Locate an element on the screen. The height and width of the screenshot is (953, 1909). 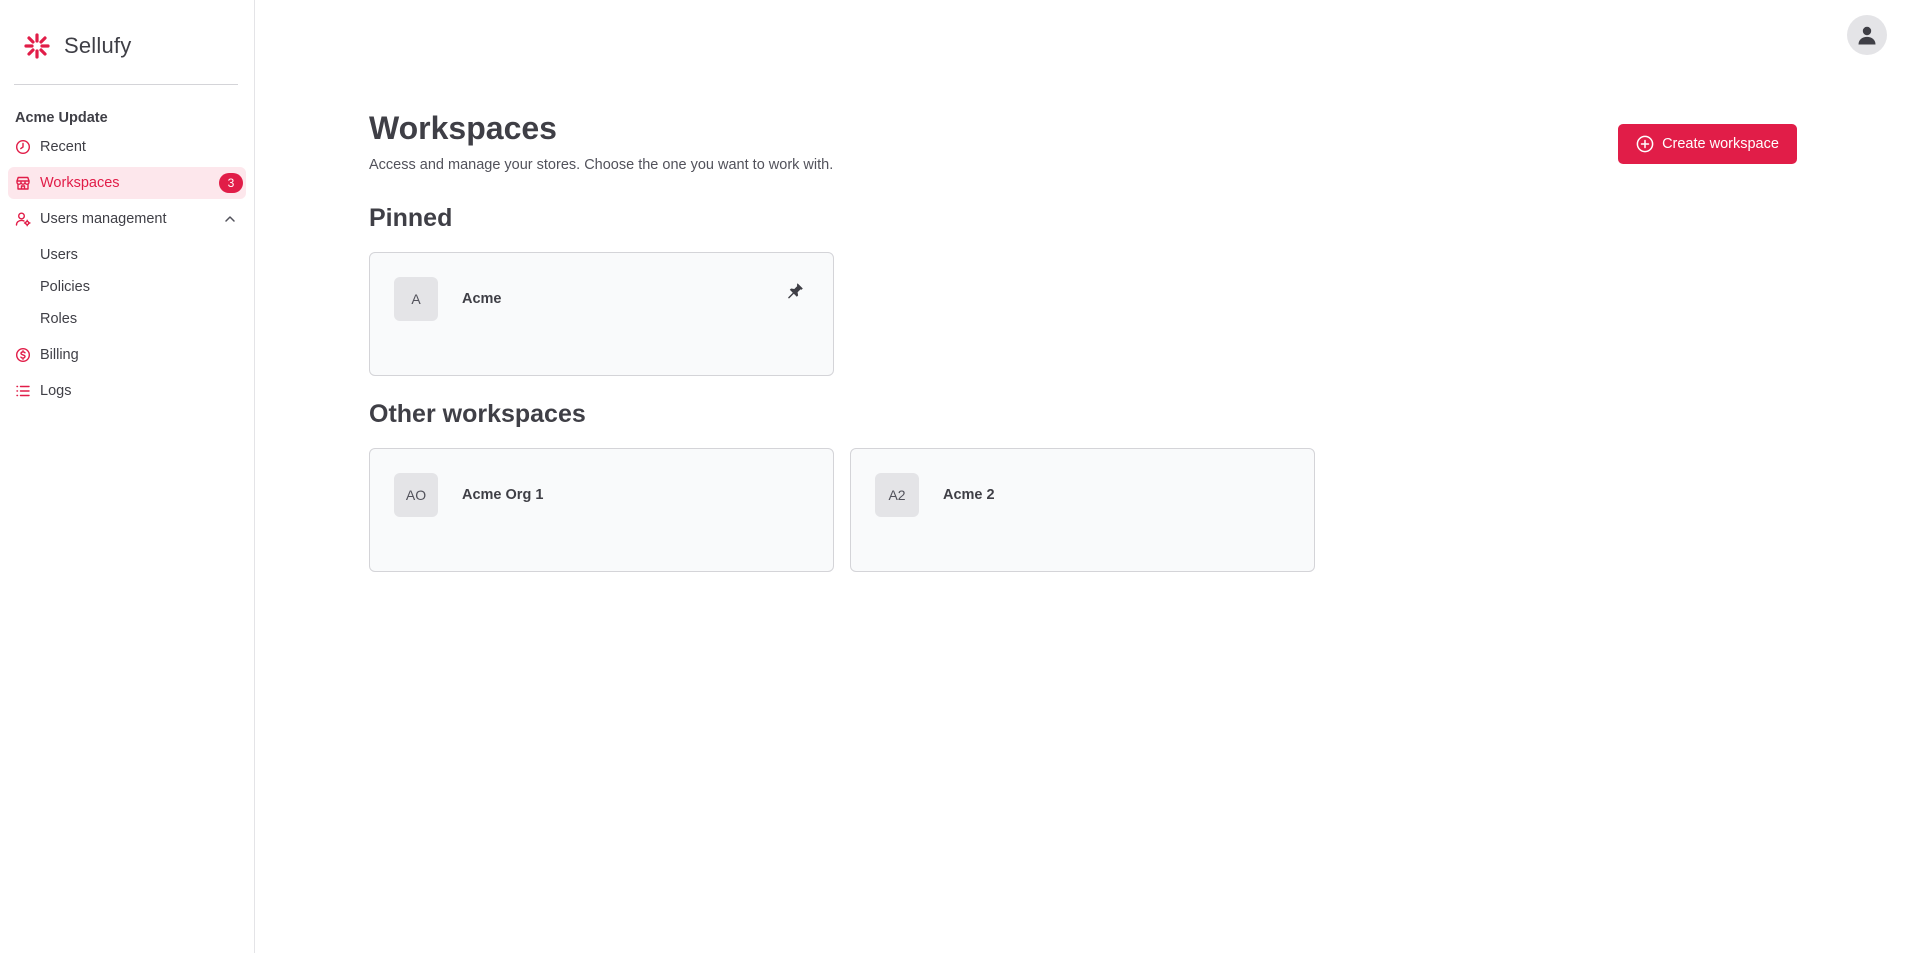
sidebar-item-label: Recent is located at coordinates (63, 147).